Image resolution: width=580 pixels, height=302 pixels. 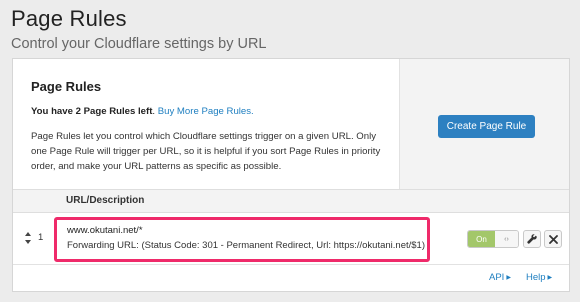 I want to click on quota-count: You have 2 Page Rules left, so click(x=92, y=111).